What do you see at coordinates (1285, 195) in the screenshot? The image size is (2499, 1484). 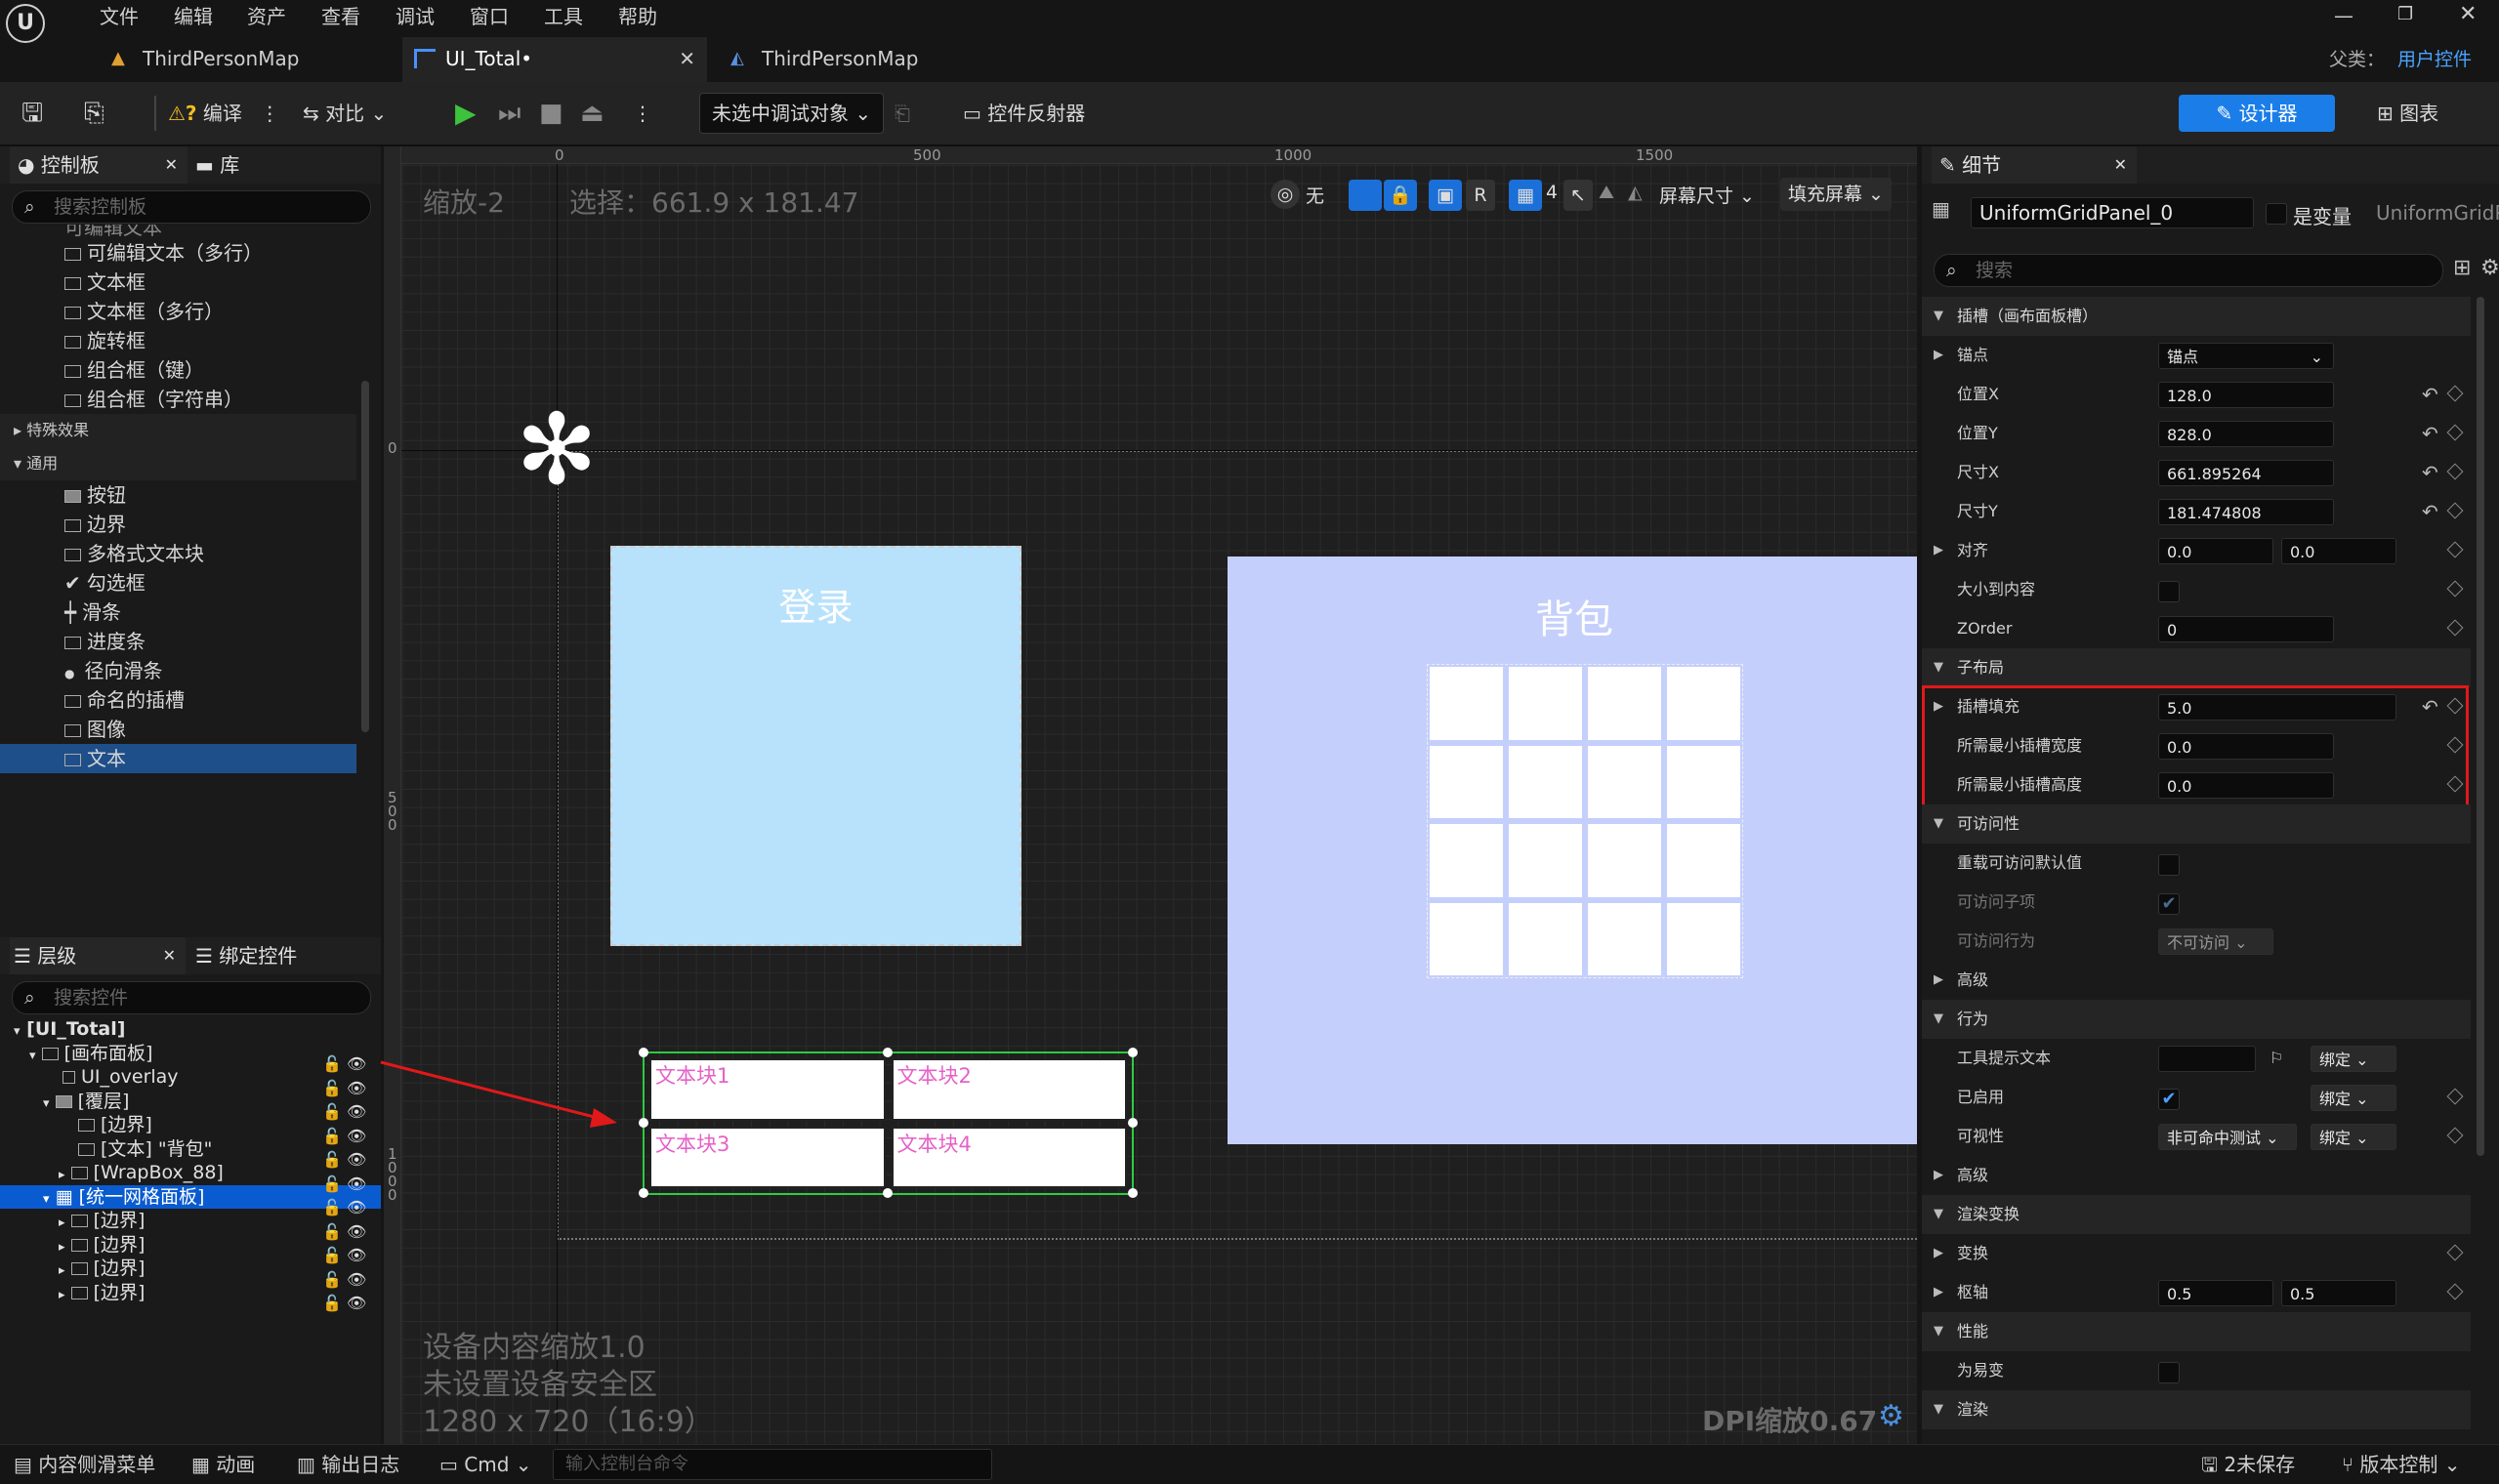 I see `globe-icon: ◎` at bounding box center [1285, 195].